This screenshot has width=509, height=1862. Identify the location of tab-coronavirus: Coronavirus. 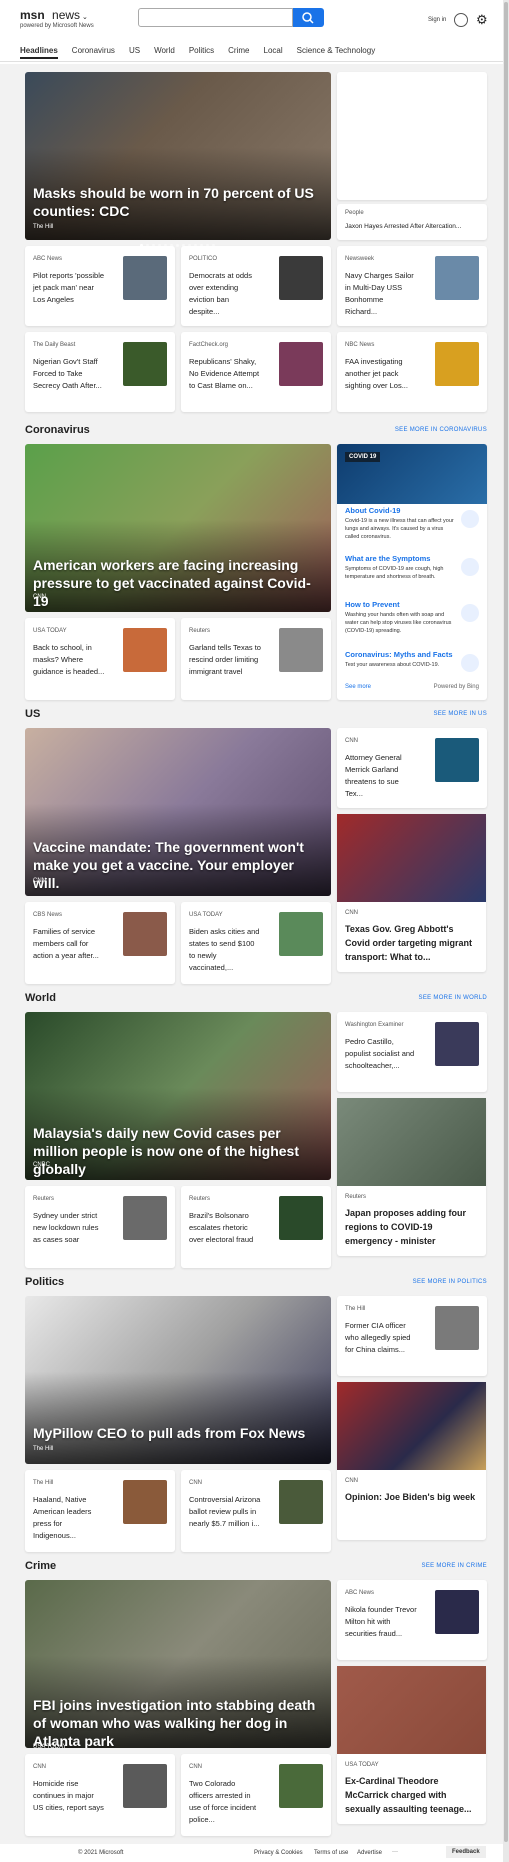
(93, 50).